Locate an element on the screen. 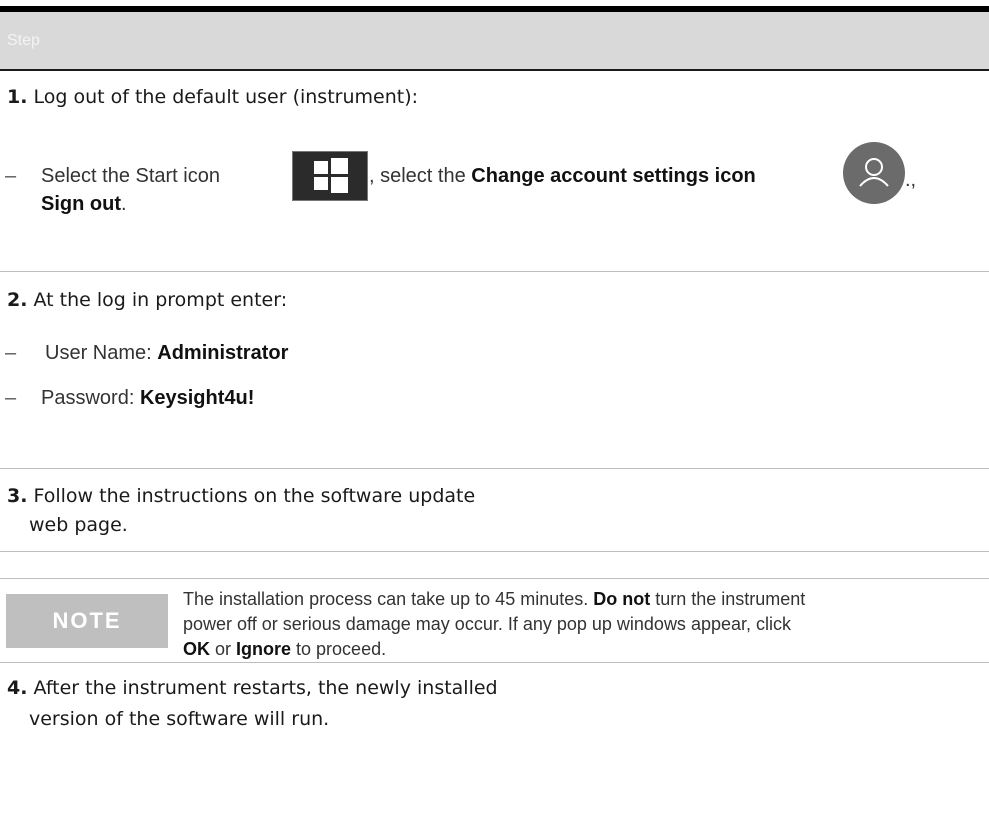  note-ignore: Ignore is located at coordinates (264, 649).